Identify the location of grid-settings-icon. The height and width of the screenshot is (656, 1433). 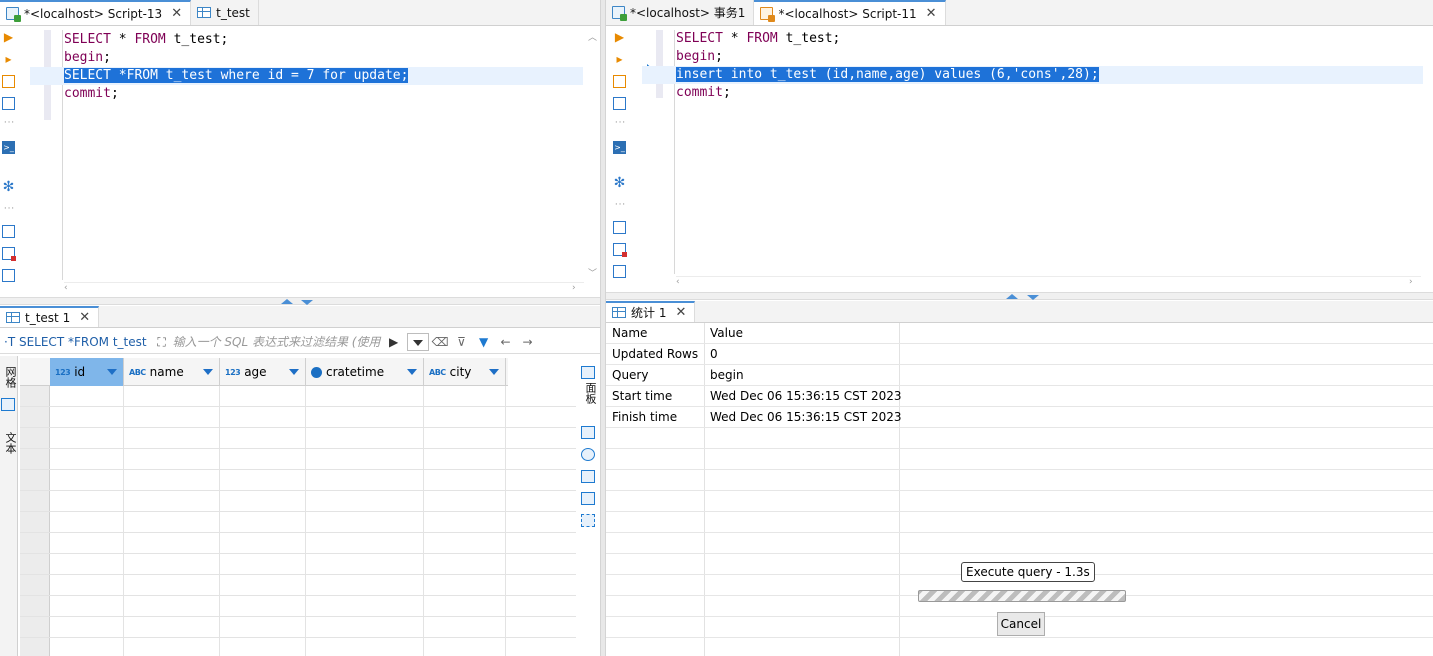
(588, 432).